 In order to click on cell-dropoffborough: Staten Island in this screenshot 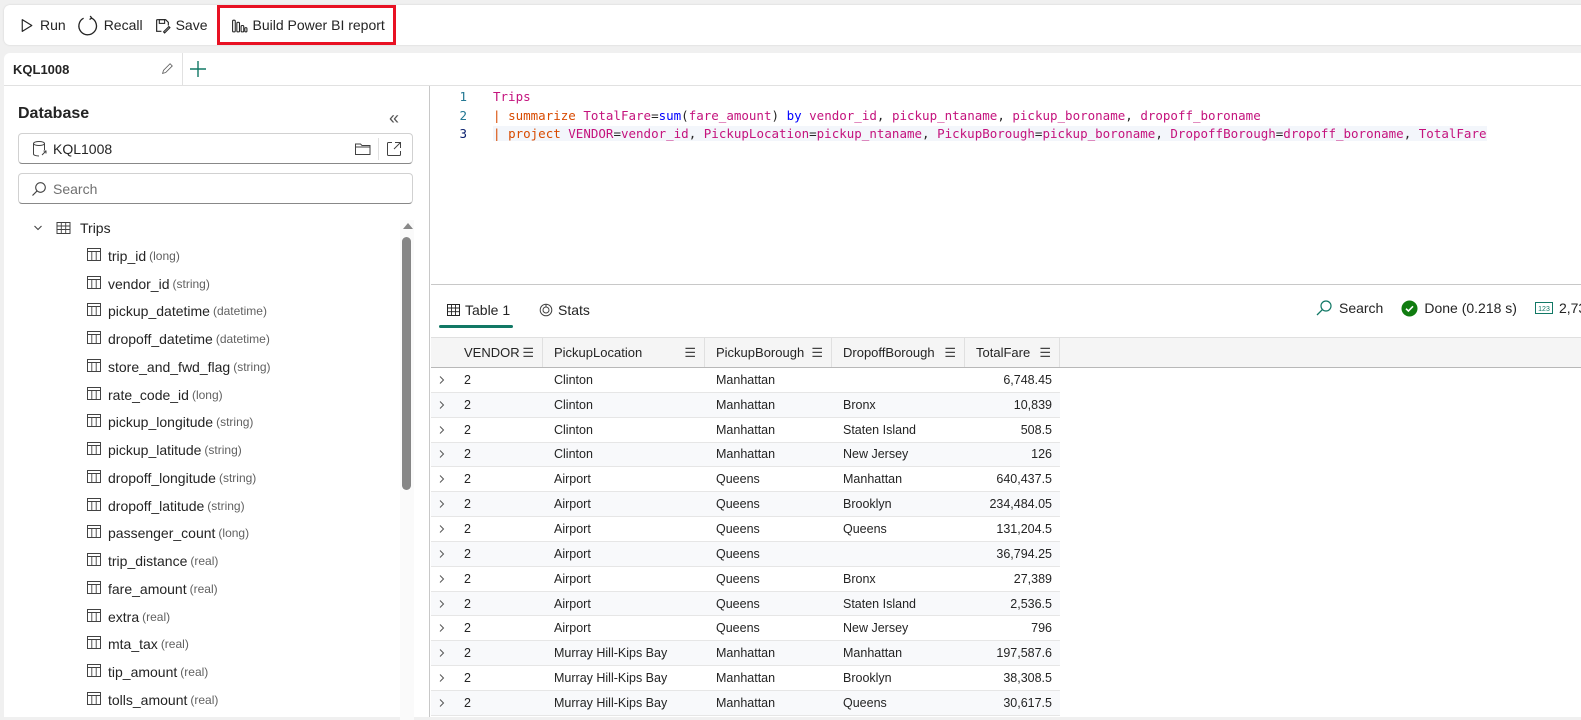, I will do `click(879, 603)`.